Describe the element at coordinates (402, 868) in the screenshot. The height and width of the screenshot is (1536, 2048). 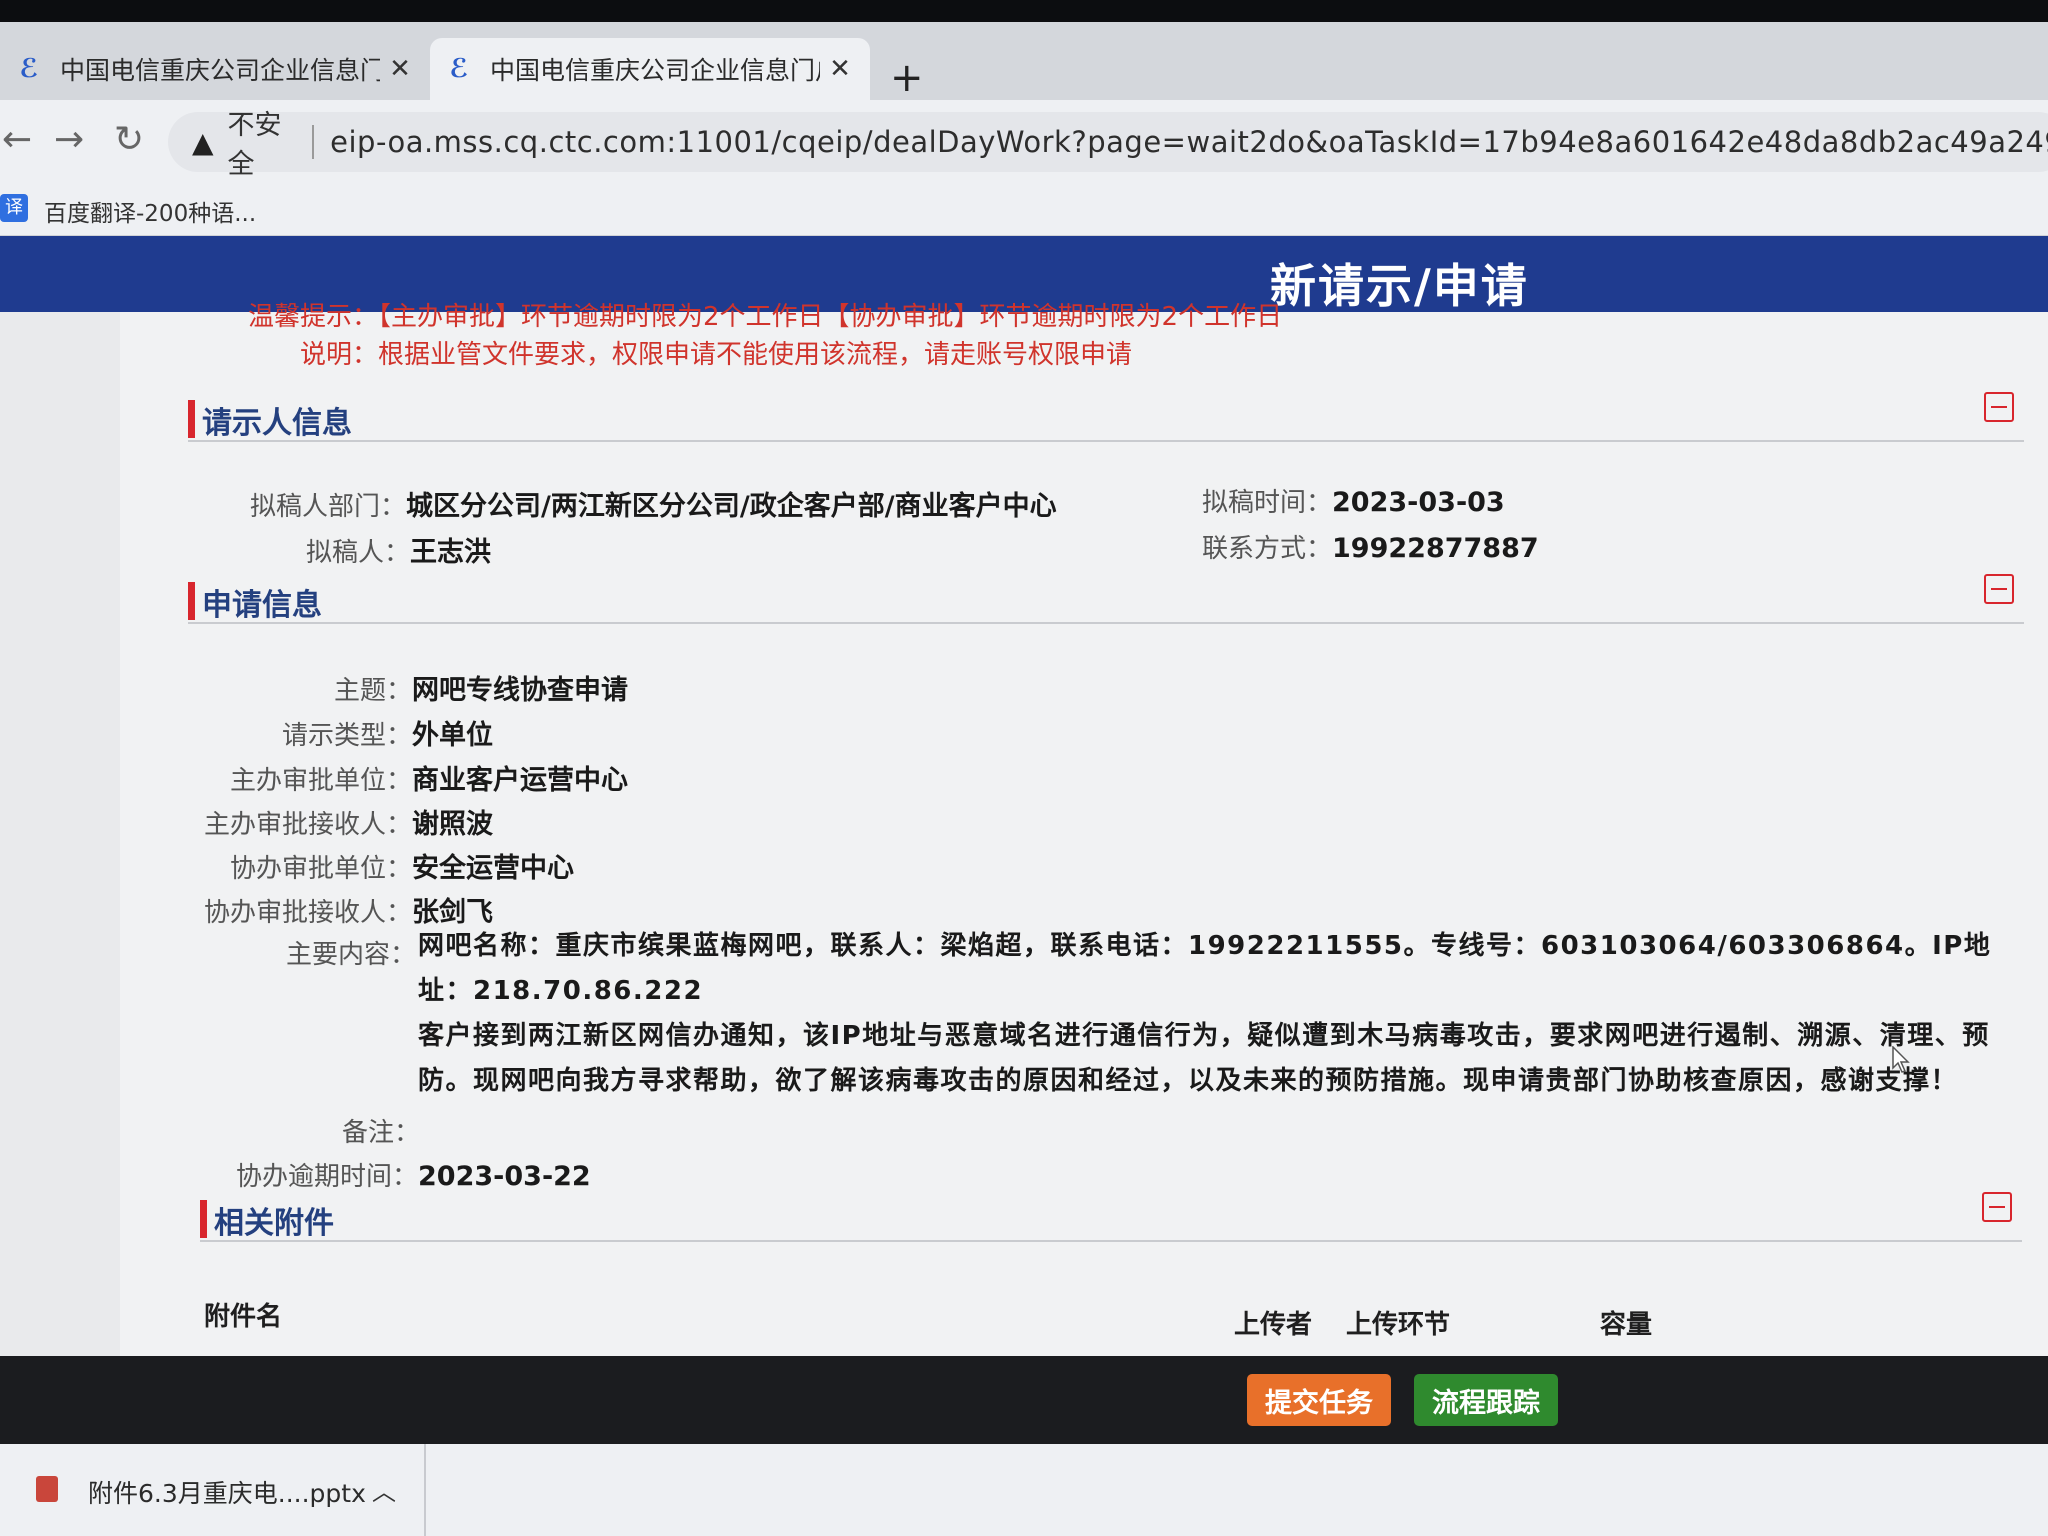
I see `field-assist-unit: 协办审批单位： 安全运营中心` at that location.